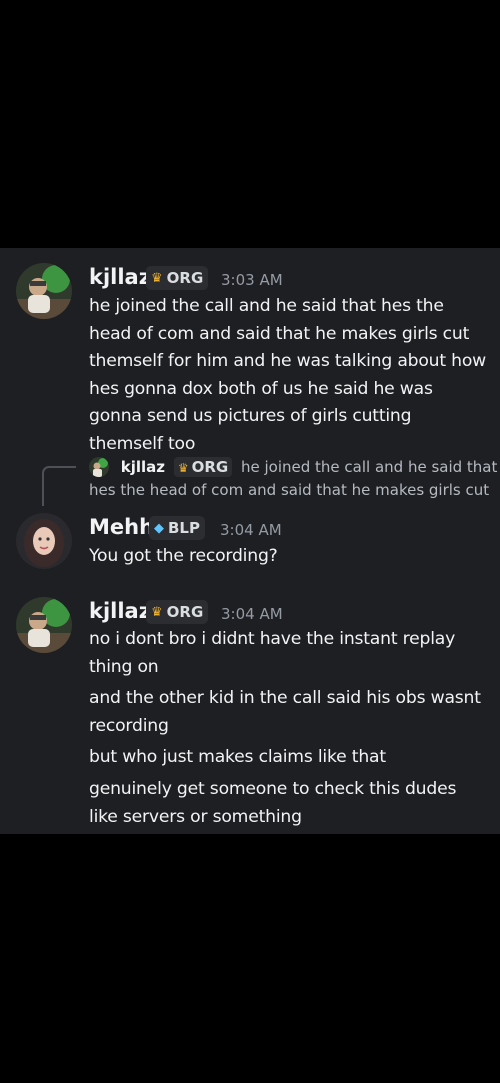 The height and width of the screenshot is (1083, 500). Describe the element at coordinates (121, 527) in the screenshot. I see `username: Mehh` at that location.